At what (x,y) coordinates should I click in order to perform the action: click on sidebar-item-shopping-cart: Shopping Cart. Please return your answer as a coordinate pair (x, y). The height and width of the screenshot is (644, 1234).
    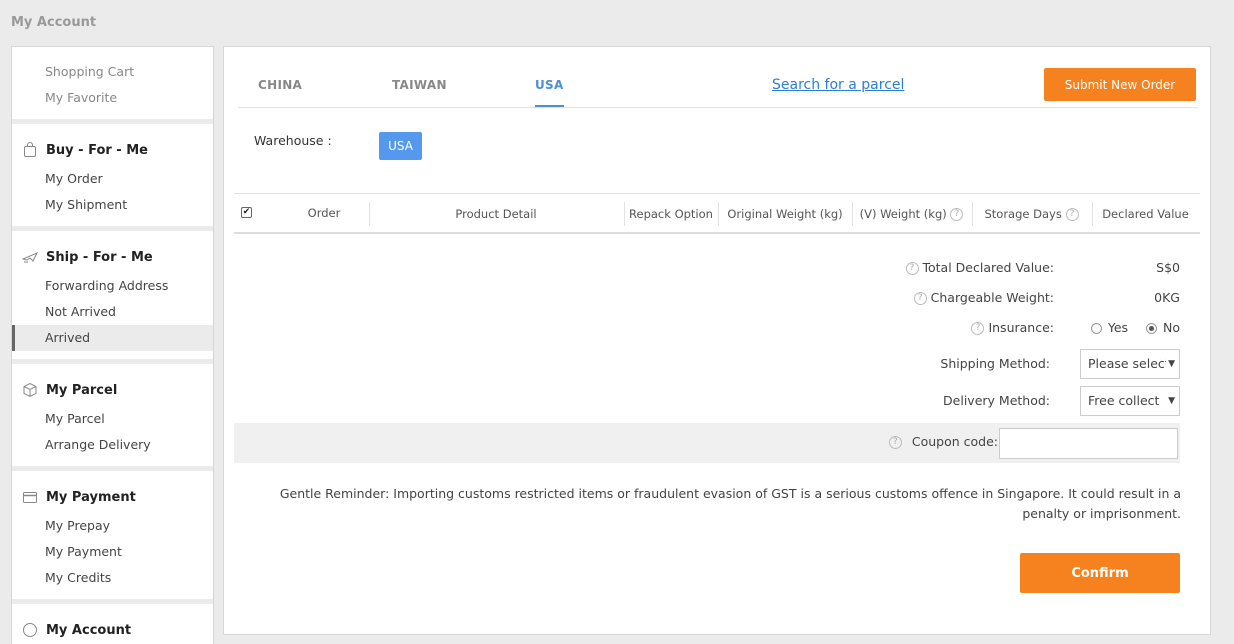
    Looking at the image, I should click on (112, 72).